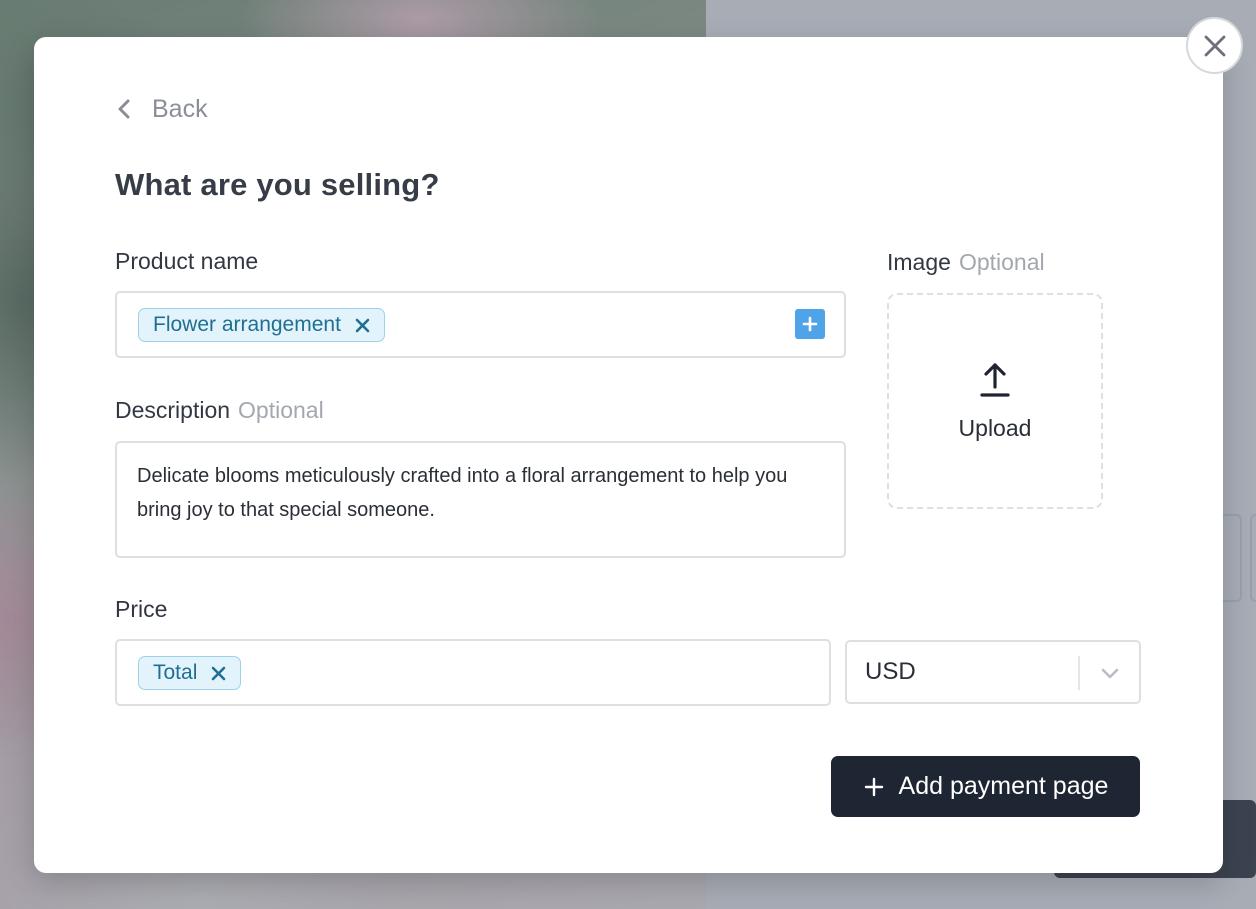 Image resolution: width=1256 pixels, height=909 pixels. I want to click on back-label: Back, so click(180, 108).